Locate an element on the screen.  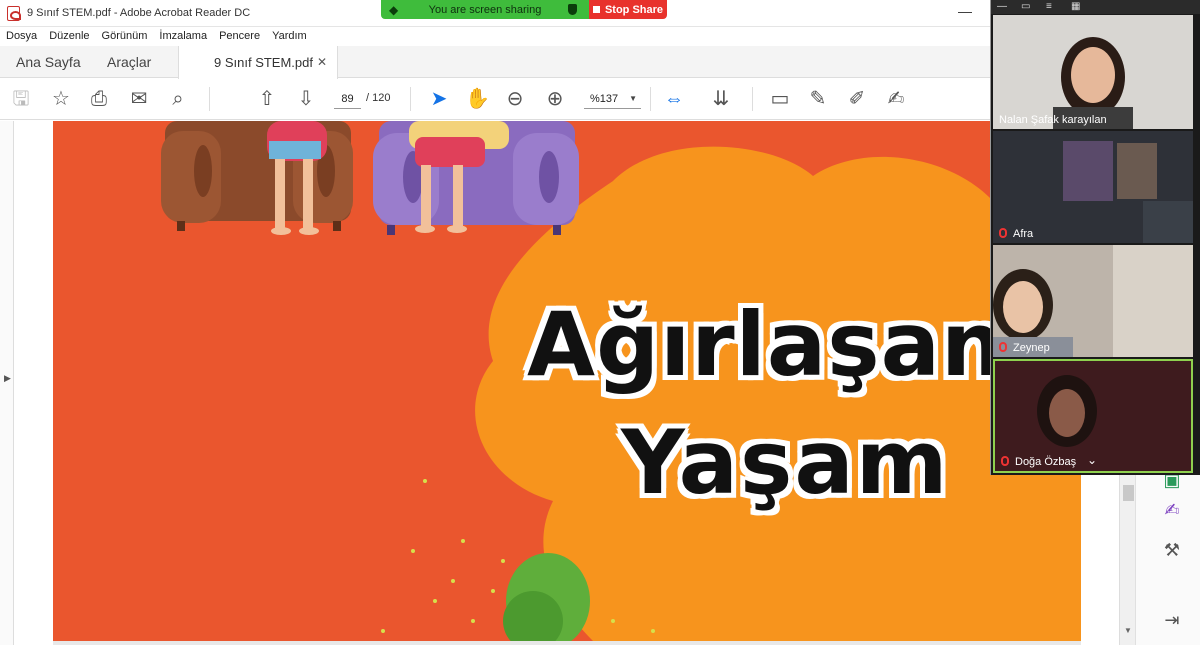
page-number-input: 89 is located at coordinates (347, 99).